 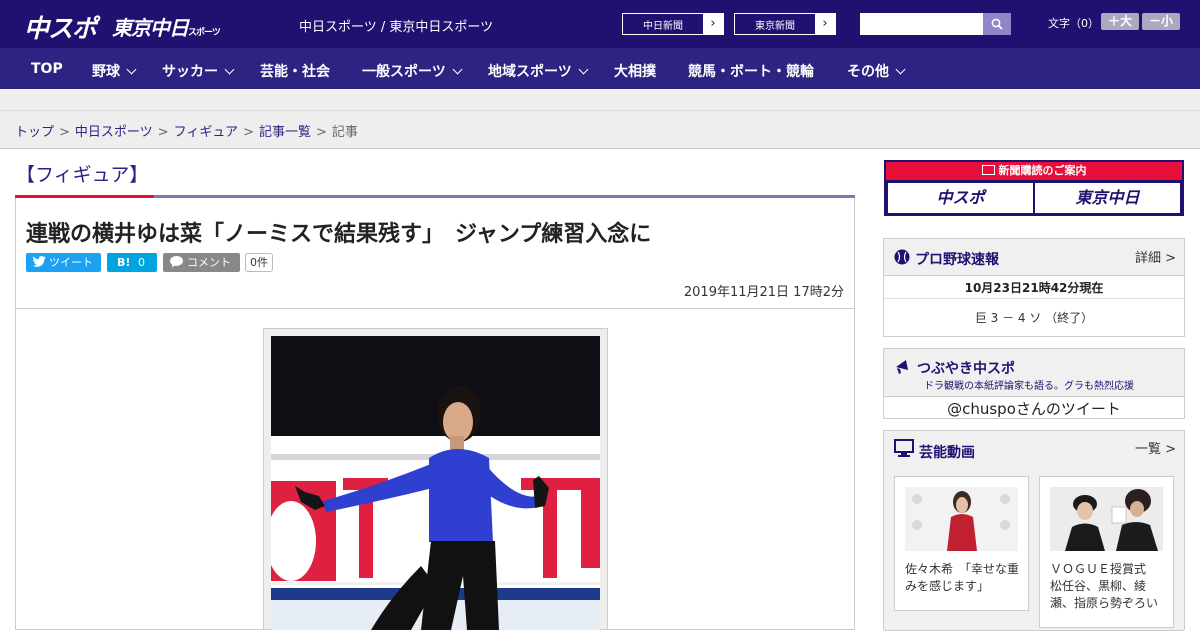 I want to click on font-larger-button: ＋大, so click(x=1120, y=21).